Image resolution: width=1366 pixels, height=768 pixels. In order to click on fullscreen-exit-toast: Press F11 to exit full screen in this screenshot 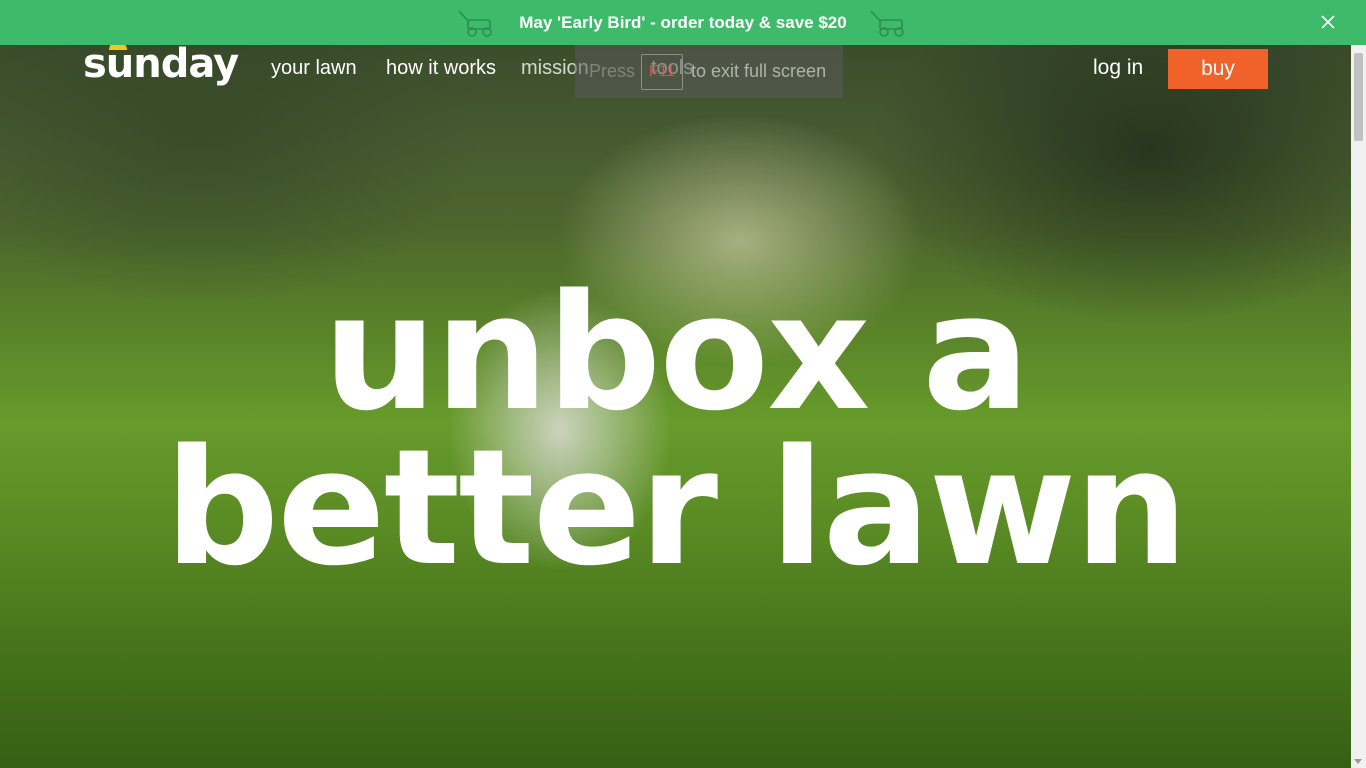, I will do `click(709, 71)`.